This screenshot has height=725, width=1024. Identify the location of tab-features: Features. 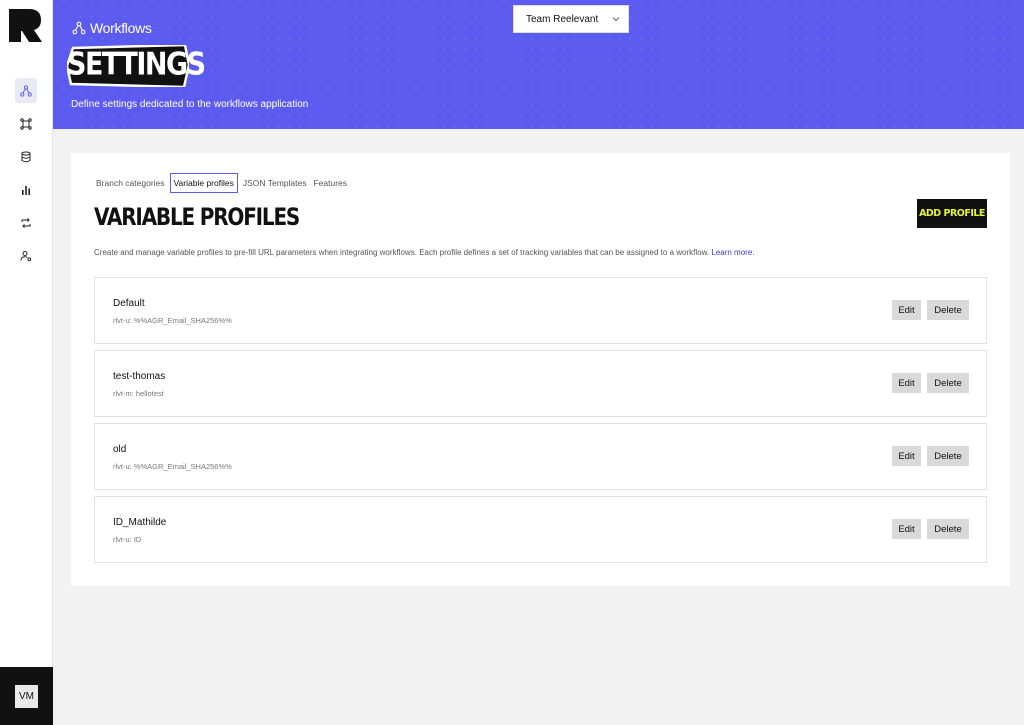
(330, 183).